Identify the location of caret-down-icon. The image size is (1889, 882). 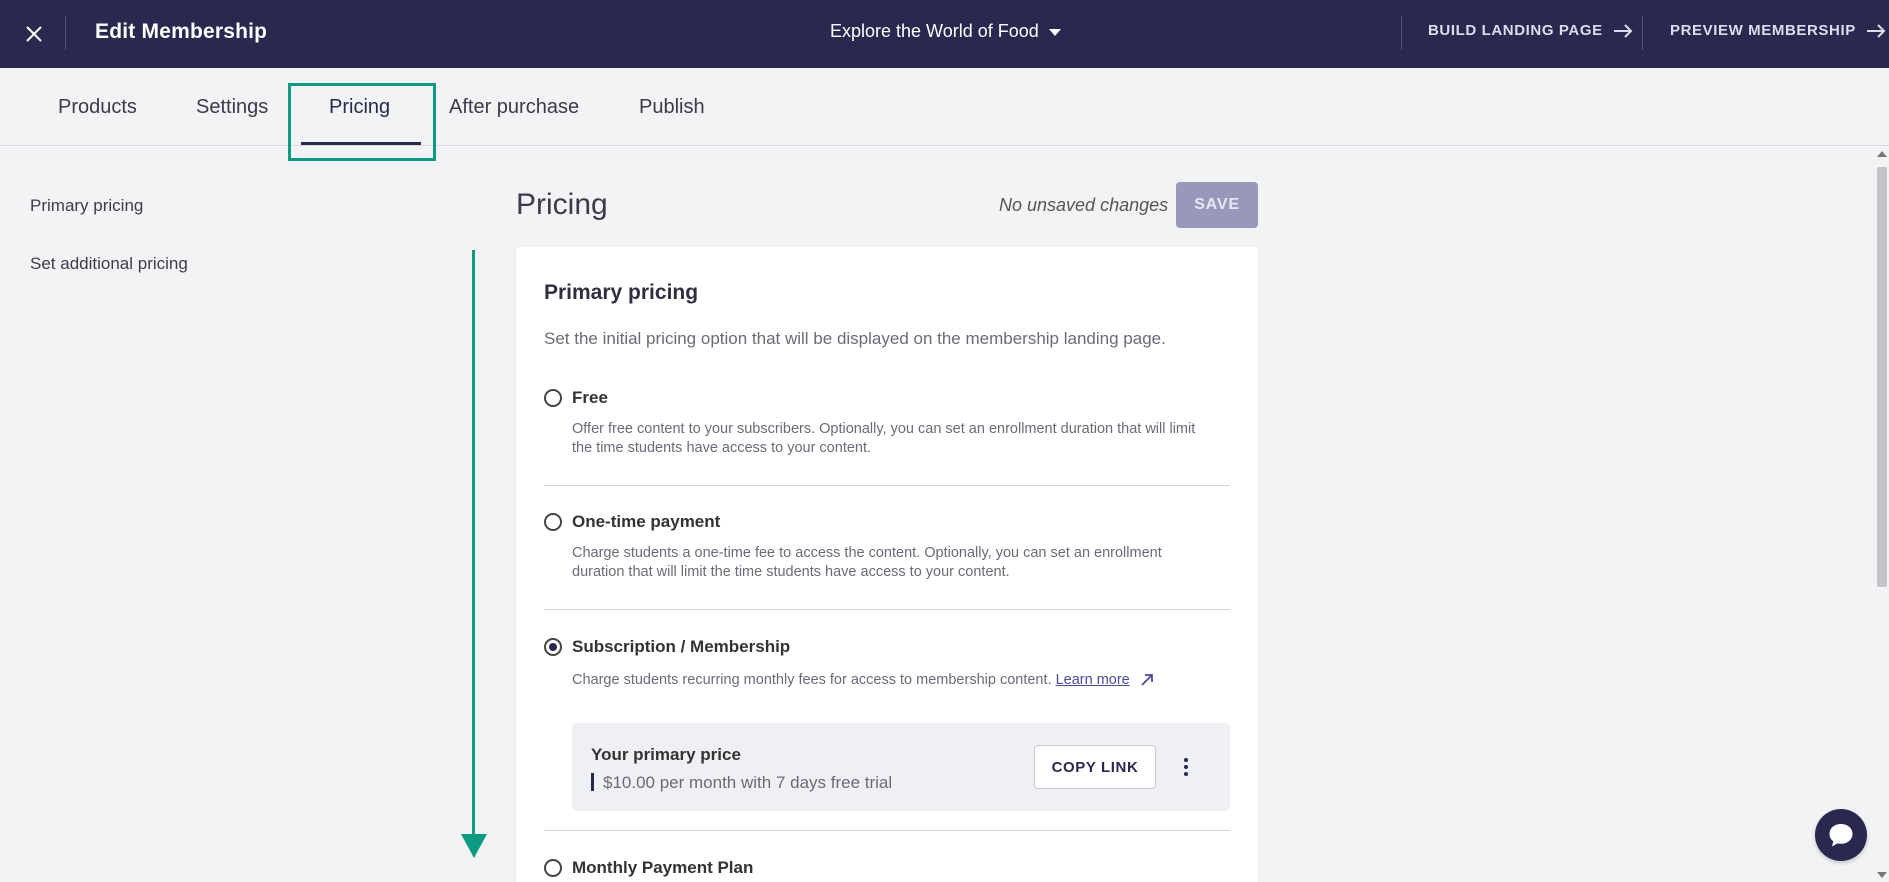
(1054, 32).